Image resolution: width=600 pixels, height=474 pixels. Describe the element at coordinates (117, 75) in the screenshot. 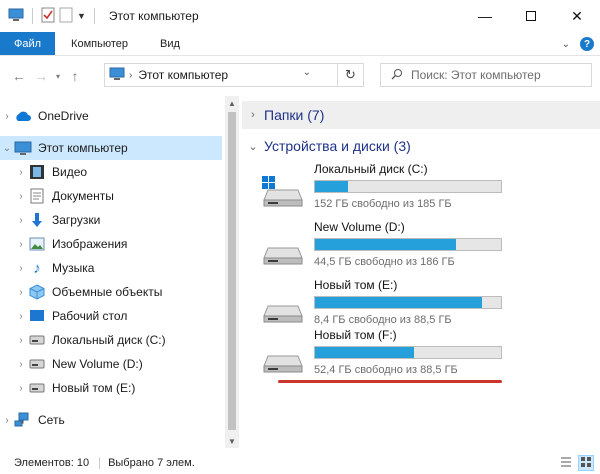

I see `computer-icon` at that location.